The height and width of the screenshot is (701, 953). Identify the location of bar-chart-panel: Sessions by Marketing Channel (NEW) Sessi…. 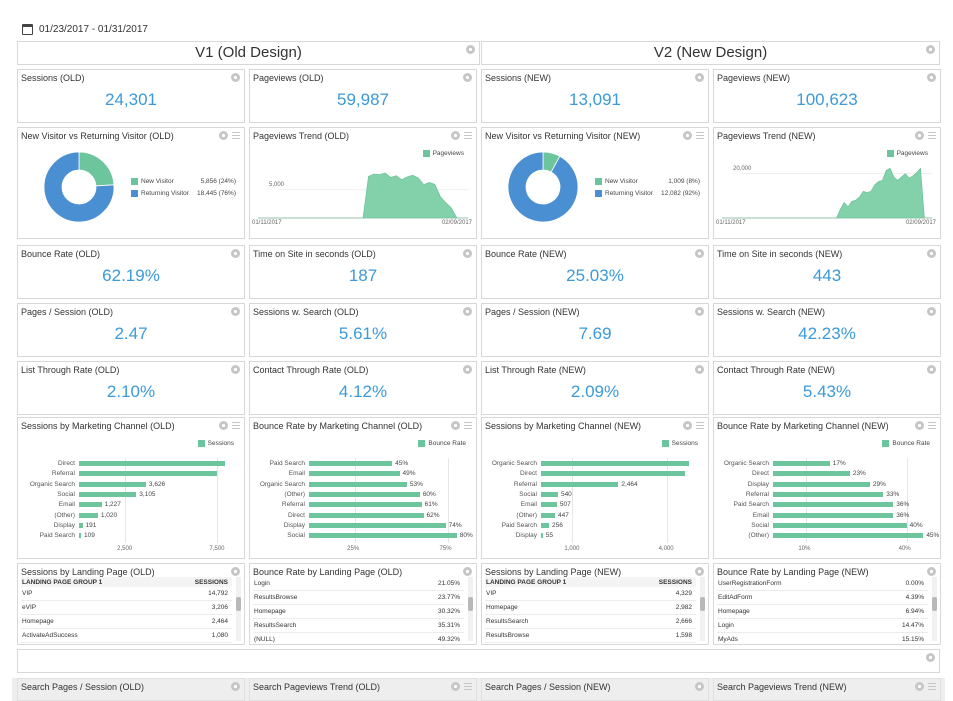
(595, 488).